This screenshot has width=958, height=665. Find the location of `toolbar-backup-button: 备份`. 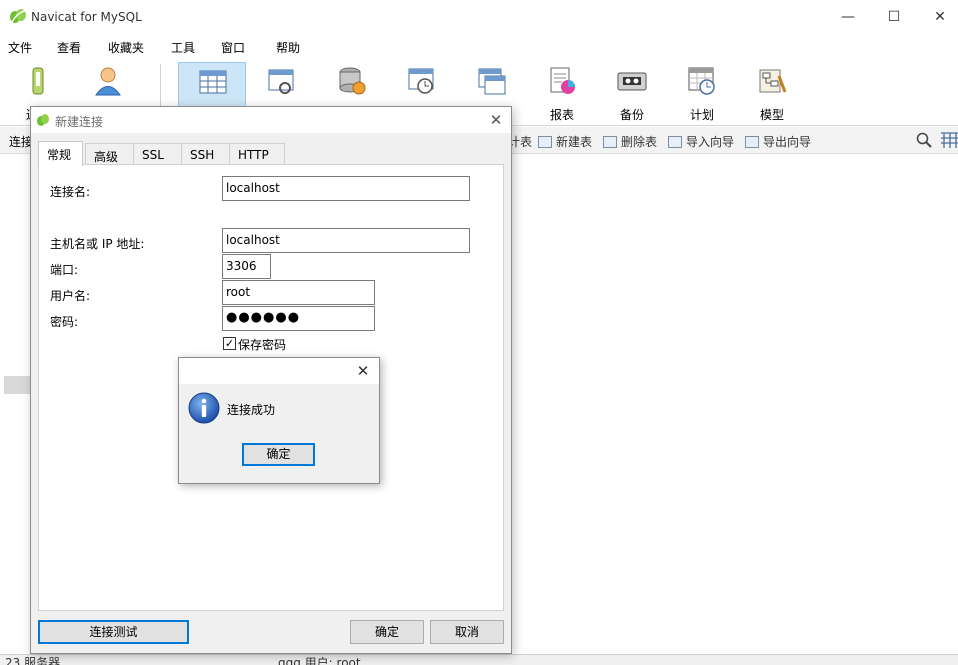

toolbar-backup-button: 备份 is located at coordinates (632, 93).